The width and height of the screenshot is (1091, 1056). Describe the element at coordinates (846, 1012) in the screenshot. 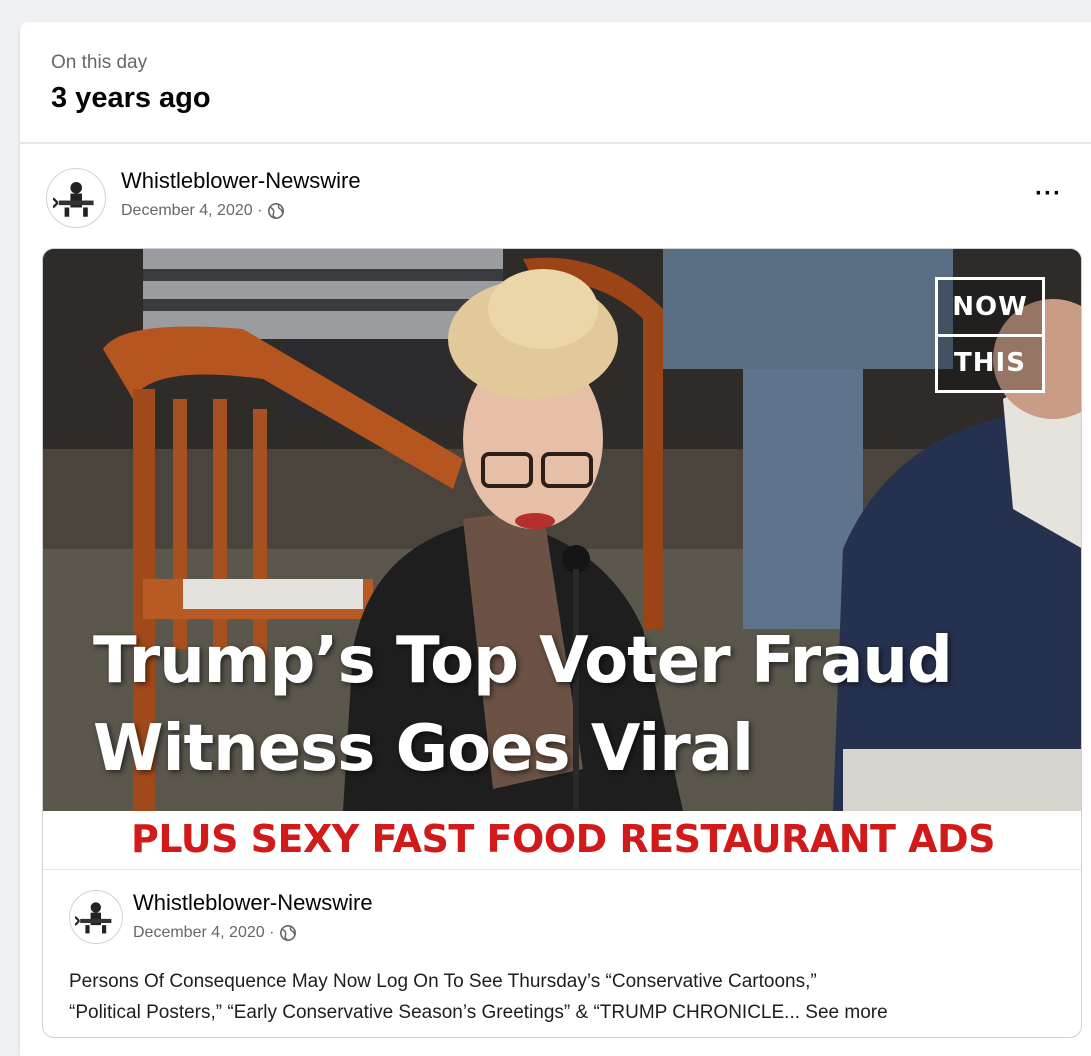

I see `see-more-link: See more` at that location.